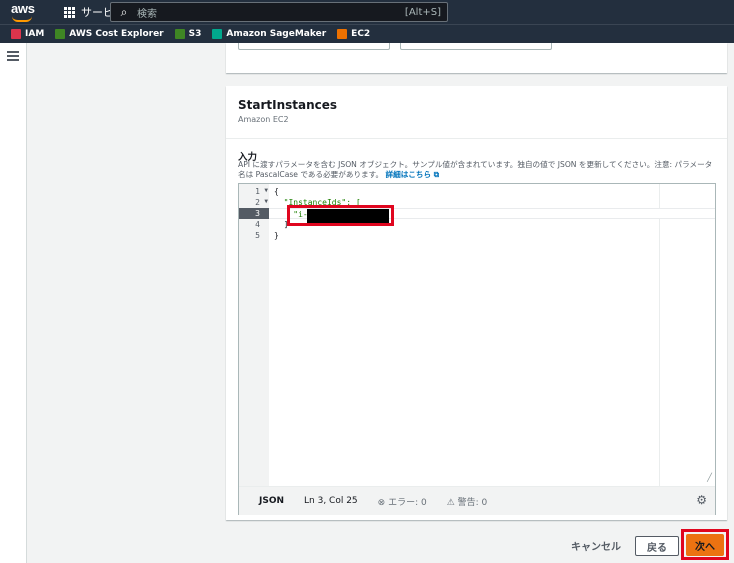  What do you see at coordinates (124, 11) in the screenshot?
I see `search-icon: ⌕` at bounding box center [124, 11].